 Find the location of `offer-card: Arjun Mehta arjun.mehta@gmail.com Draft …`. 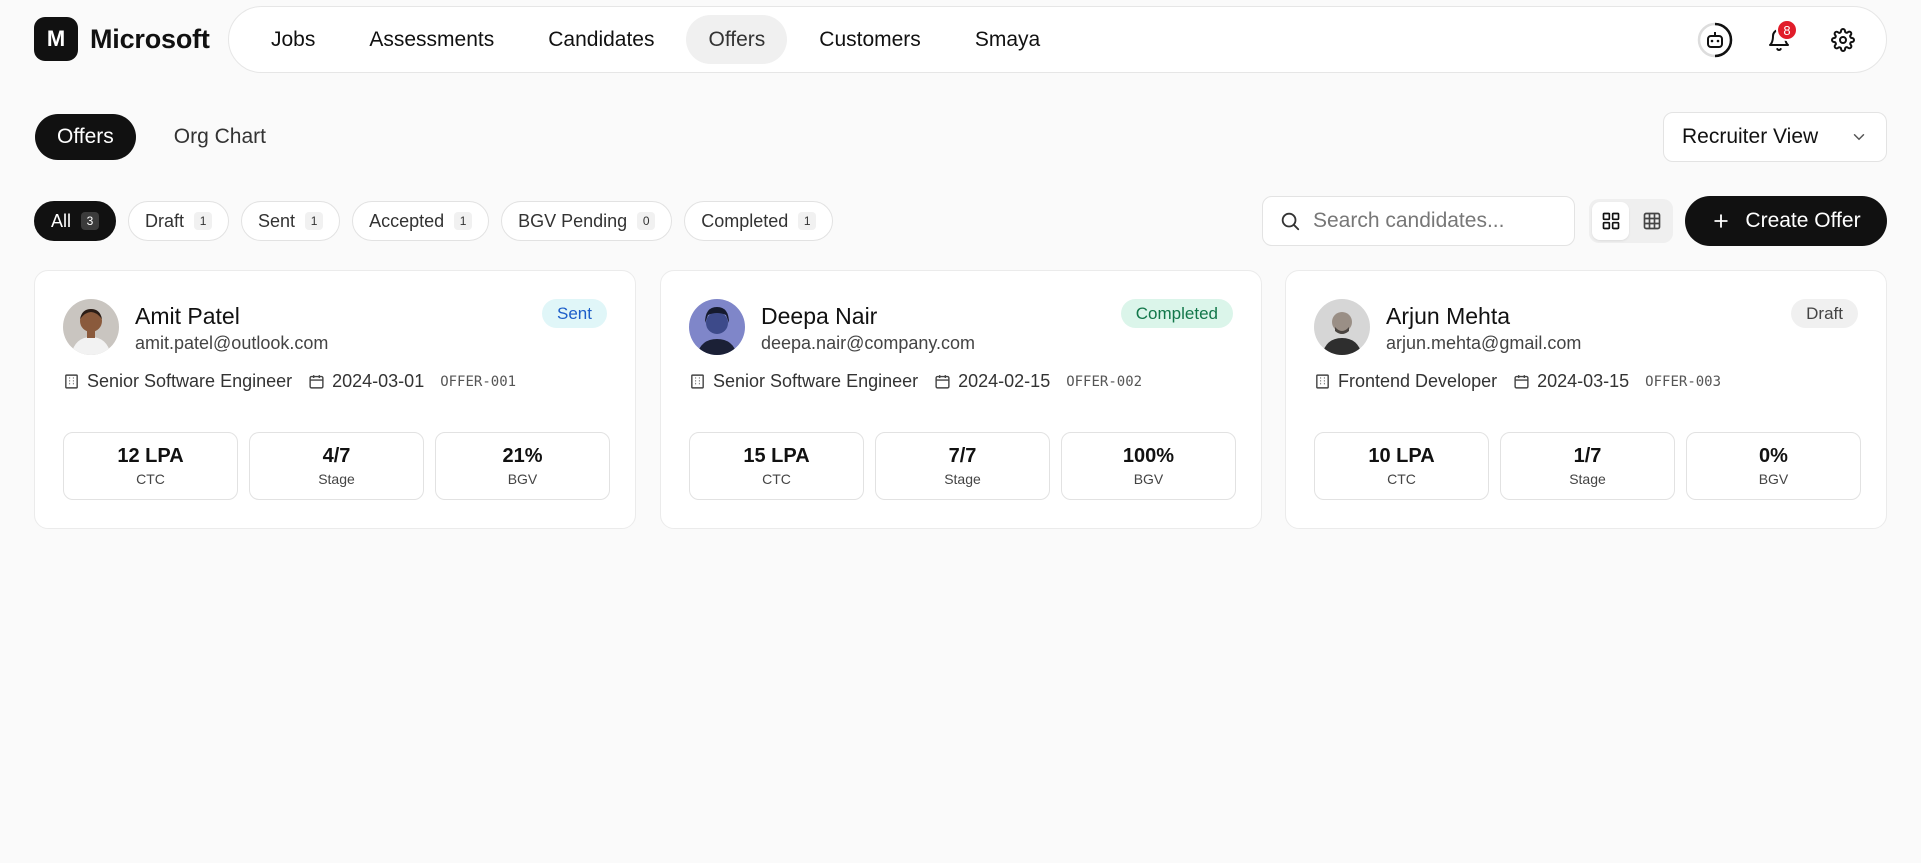

offer-card: Arjun Mehta arjun.mehta@gmail.com Draft … is located at coordinates (1586, 399).